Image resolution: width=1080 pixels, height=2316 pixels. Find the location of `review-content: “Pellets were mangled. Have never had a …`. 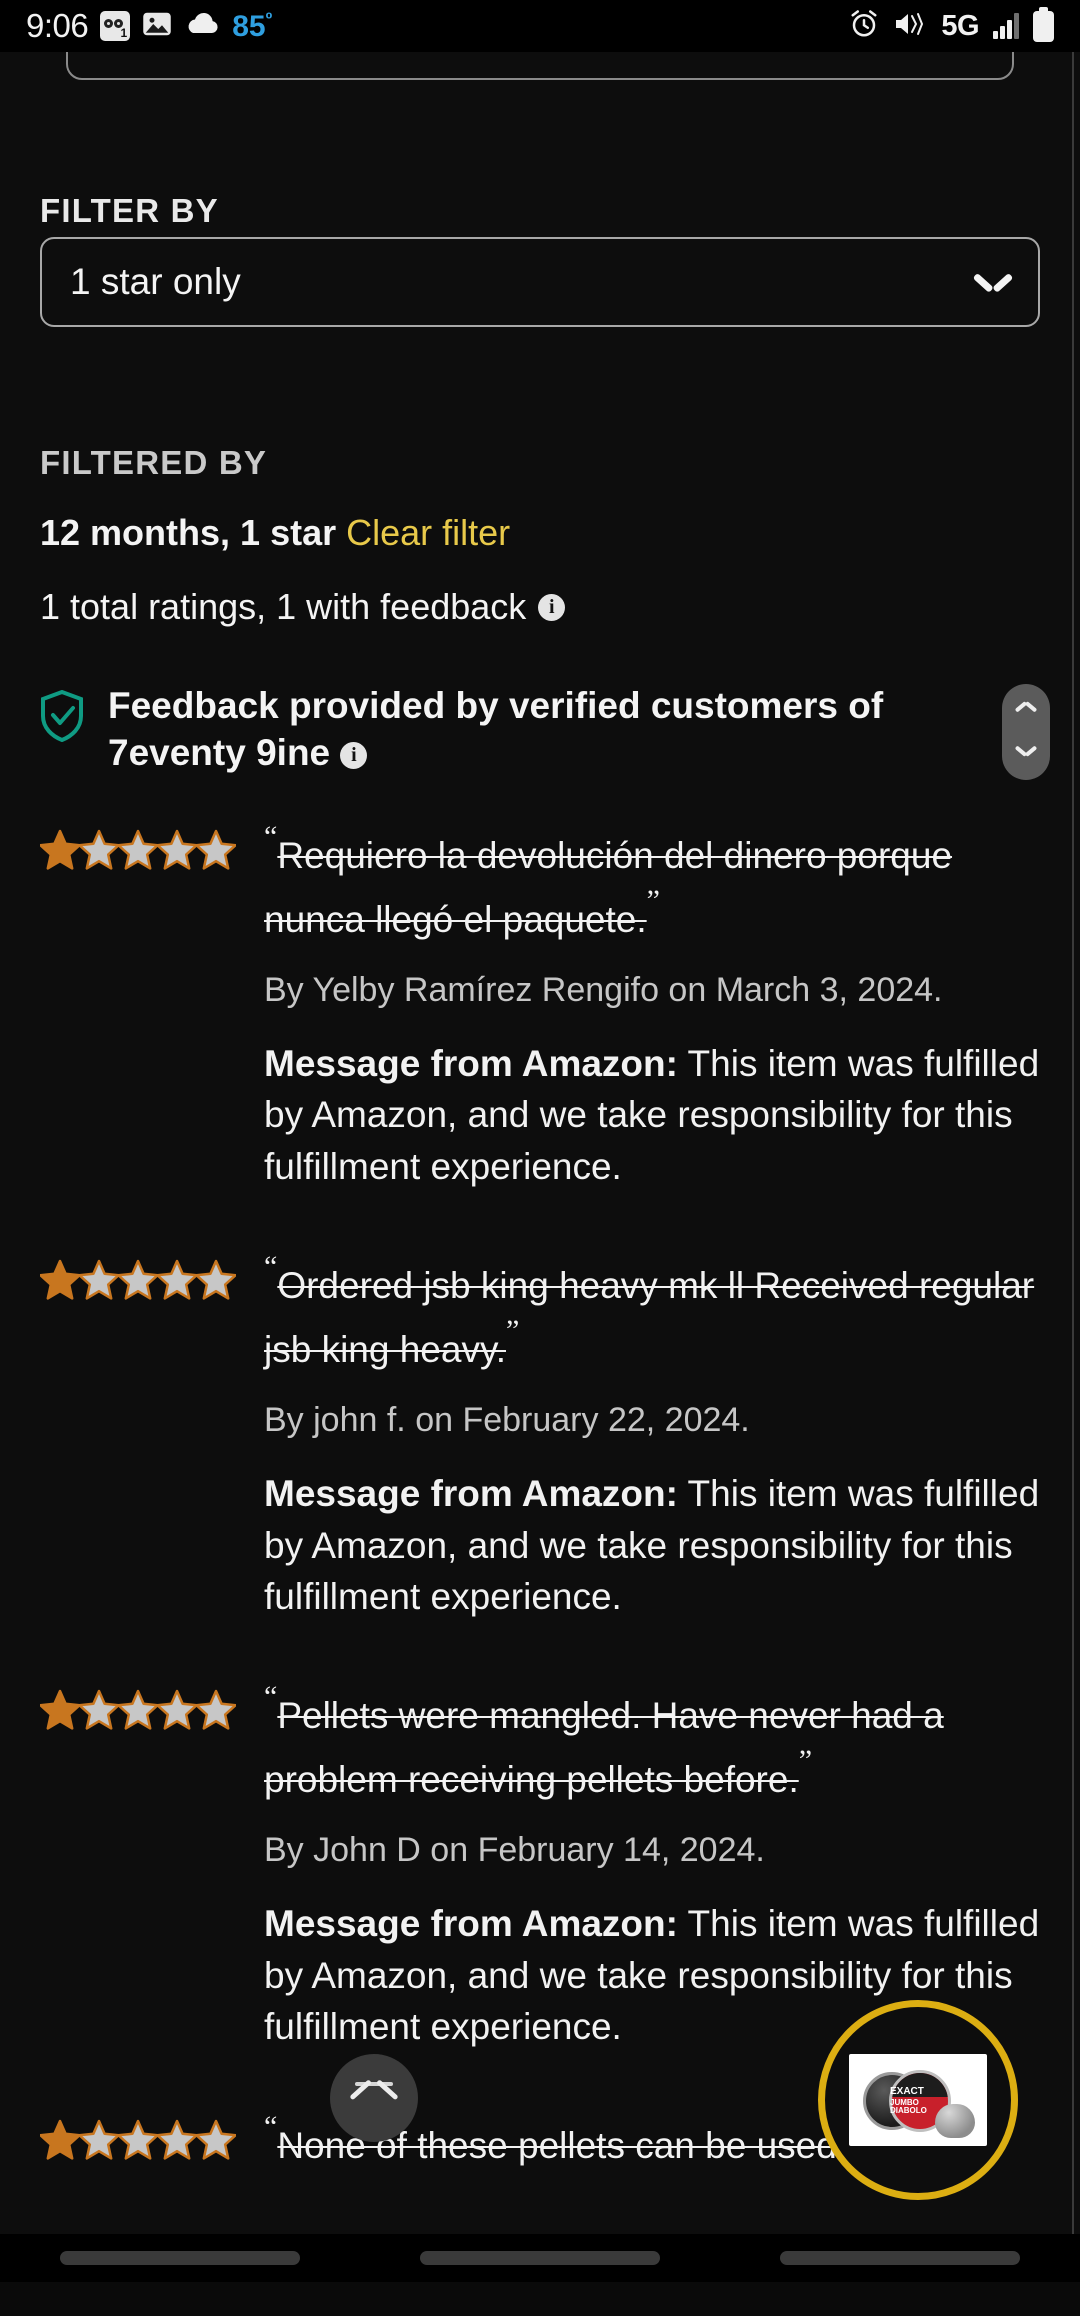

review-content: “Pellets were mangled. Have never had a … is located at coordinates (645, 1865).